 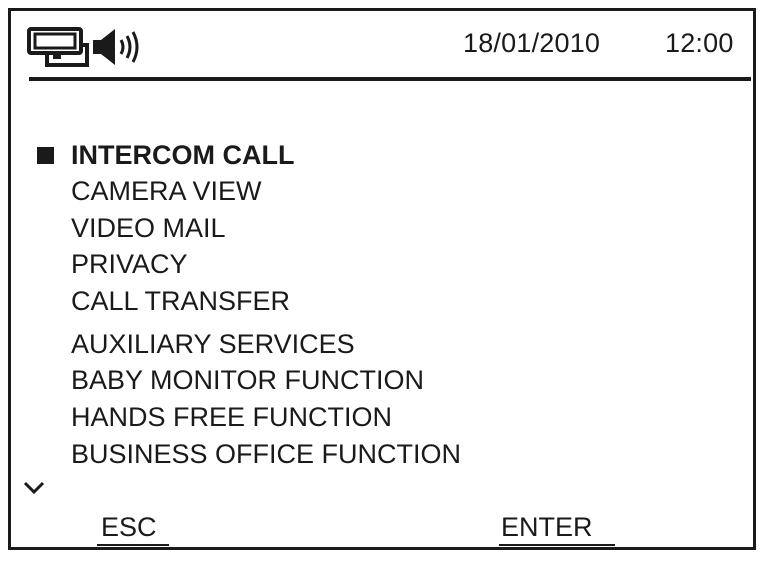 What do you see at coordinates (213, 344) in the screenshot?
I see `menu-item-auxiliary-services: AUXILIARY SERVICES` at bounding box center [213, 344].